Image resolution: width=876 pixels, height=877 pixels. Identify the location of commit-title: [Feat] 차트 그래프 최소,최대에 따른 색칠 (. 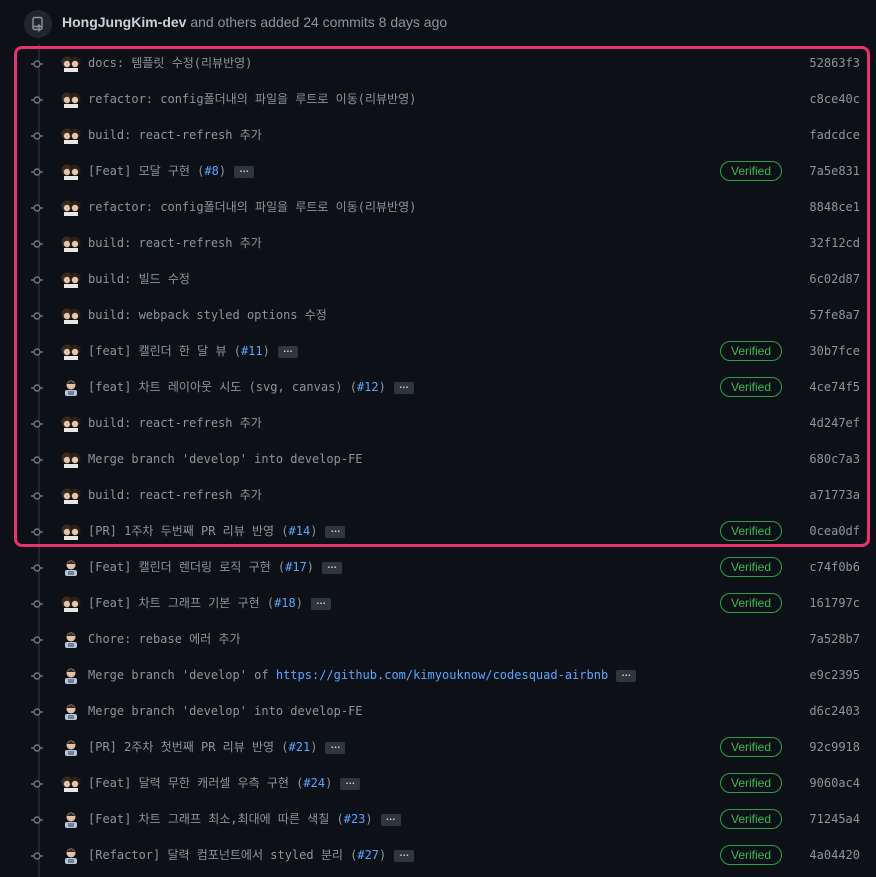
(216, 819).